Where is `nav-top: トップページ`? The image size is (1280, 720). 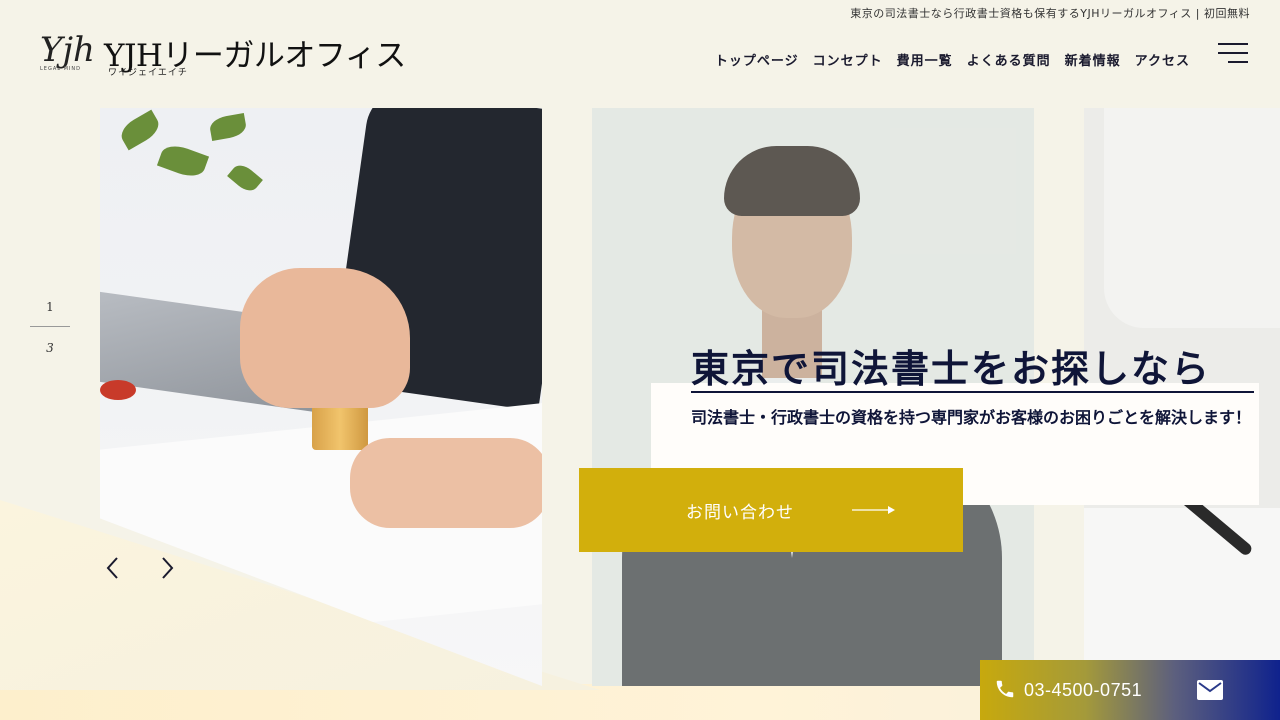 nav-top: トップページ is located at coordinates (757, 59).